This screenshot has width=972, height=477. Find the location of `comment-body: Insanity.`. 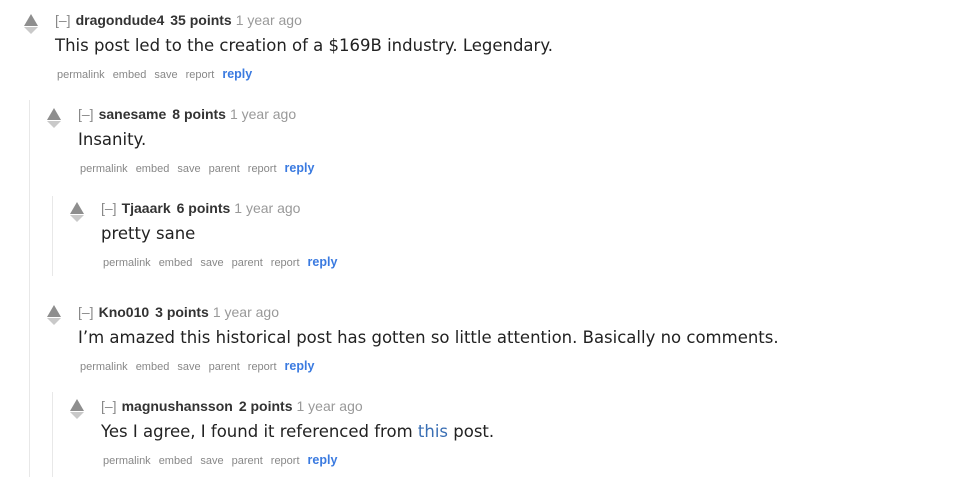

comment-body: Insanity. is located at coordinates (112, 139).